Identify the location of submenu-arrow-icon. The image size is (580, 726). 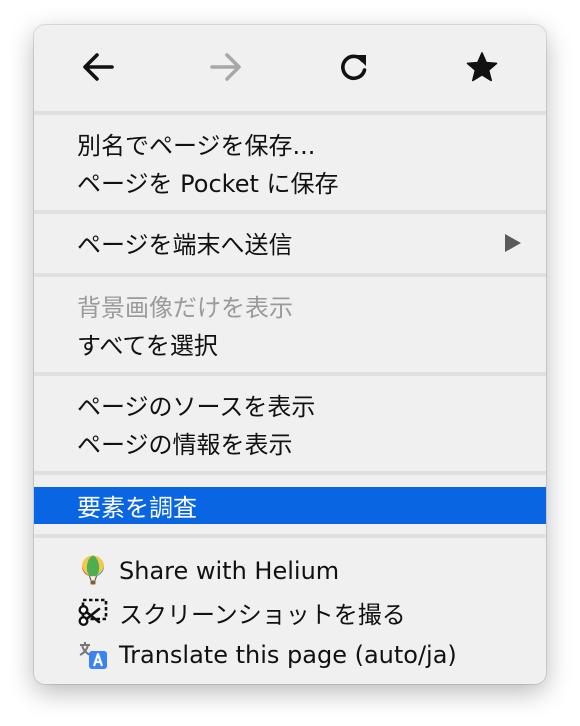
(513, 243).